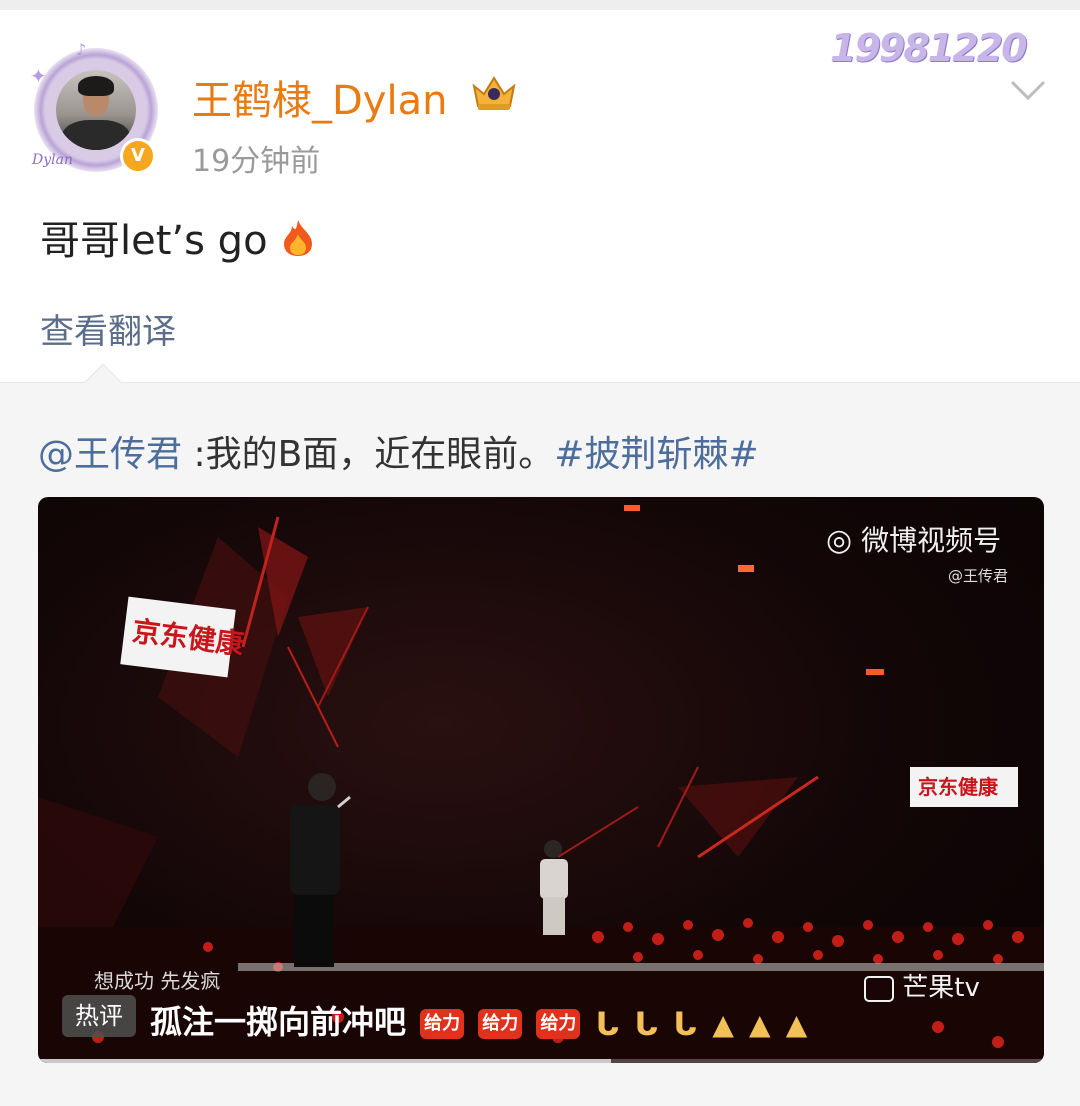 This screenshot has width=1080, height=1106. I want to click on video-progress-bar, so click(541, 1061).